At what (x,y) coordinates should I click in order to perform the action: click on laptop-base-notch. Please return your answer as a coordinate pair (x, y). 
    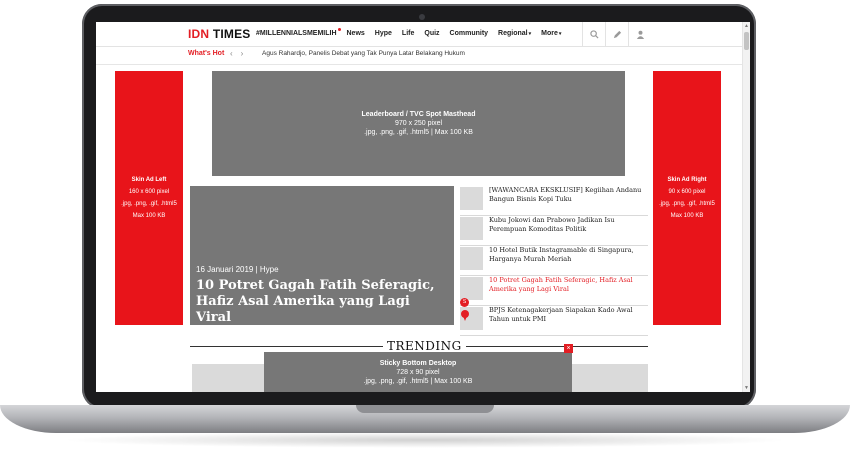
    Looking at the image, I should click on (425, 409).